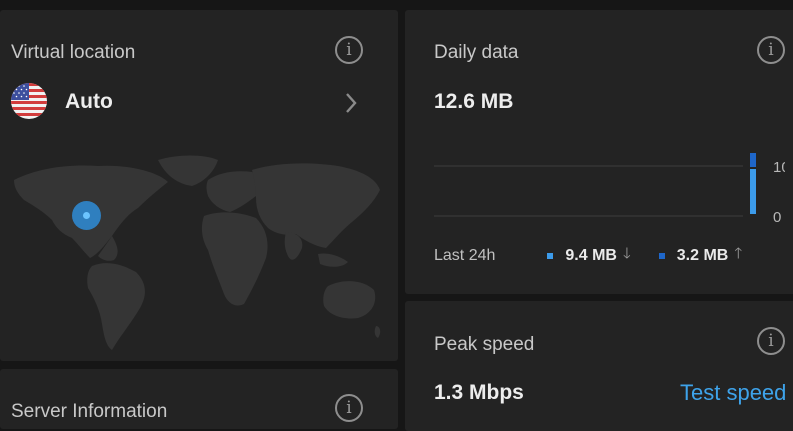  What do you see at coordinates (479, 392) in the screenshot?
I see `peak-speed-value: 1.3 Mbps` at bounding box center [479, 392].